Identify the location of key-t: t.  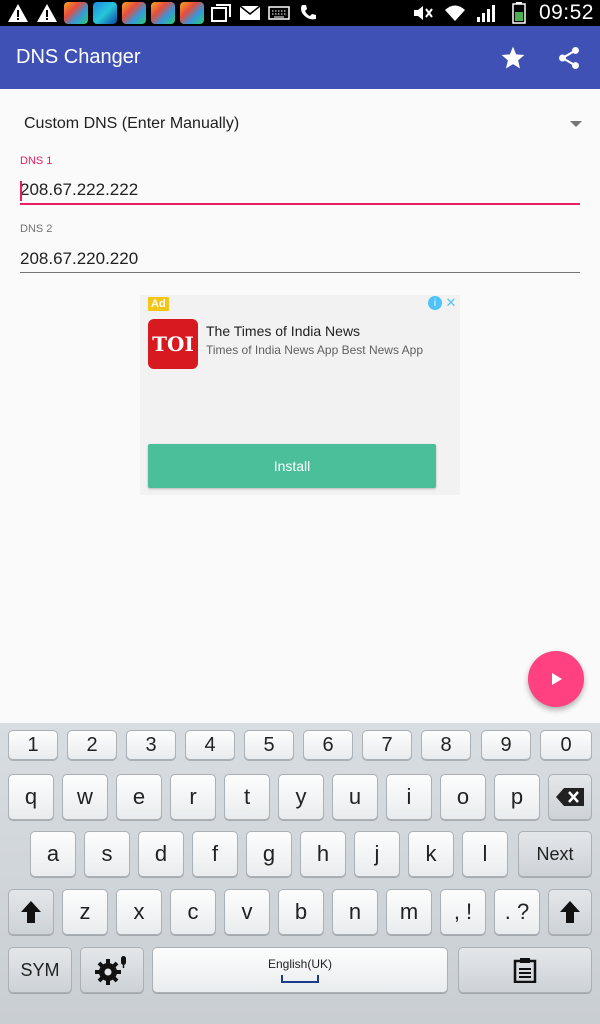
(247, 797).